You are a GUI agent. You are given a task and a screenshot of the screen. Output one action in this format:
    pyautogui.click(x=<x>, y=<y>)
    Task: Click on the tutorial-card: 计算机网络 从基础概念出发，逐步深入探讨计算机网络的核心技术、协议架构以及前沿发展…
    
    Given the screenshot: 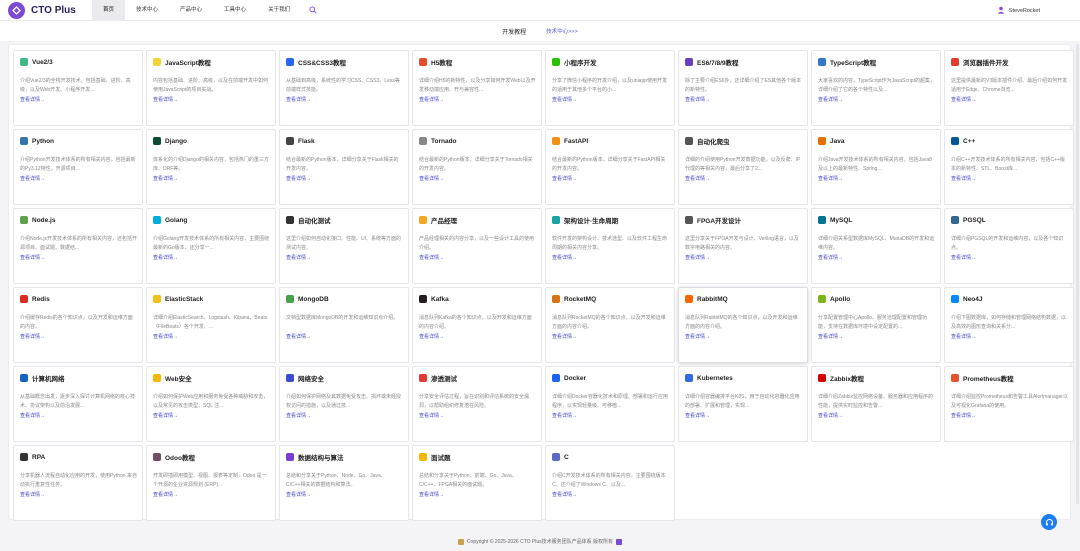 What is the action you would take?
    pyautogui.click(x=78, y=404)
    